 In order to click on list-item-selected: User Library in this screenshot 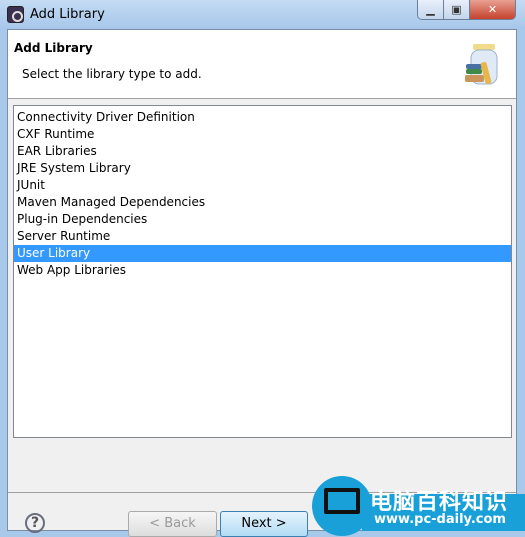, I will do `click(262, 253)`.